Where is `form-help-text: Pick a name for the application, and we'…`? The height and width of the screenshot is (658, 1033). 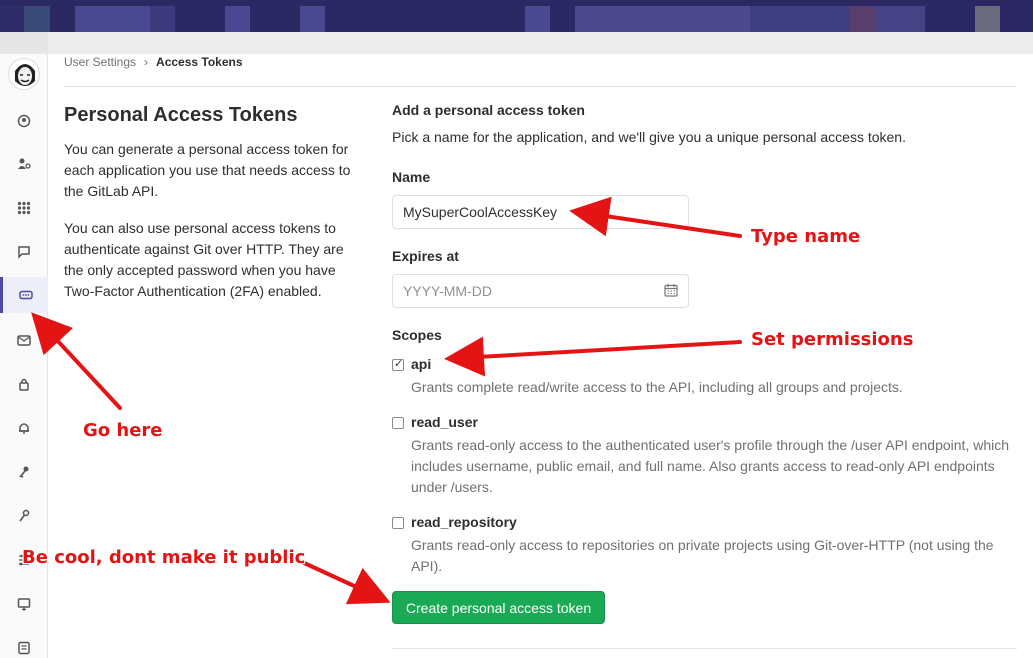
form-help-text: Pick a name for the application, and we'… is located at coordinates (649, 137).